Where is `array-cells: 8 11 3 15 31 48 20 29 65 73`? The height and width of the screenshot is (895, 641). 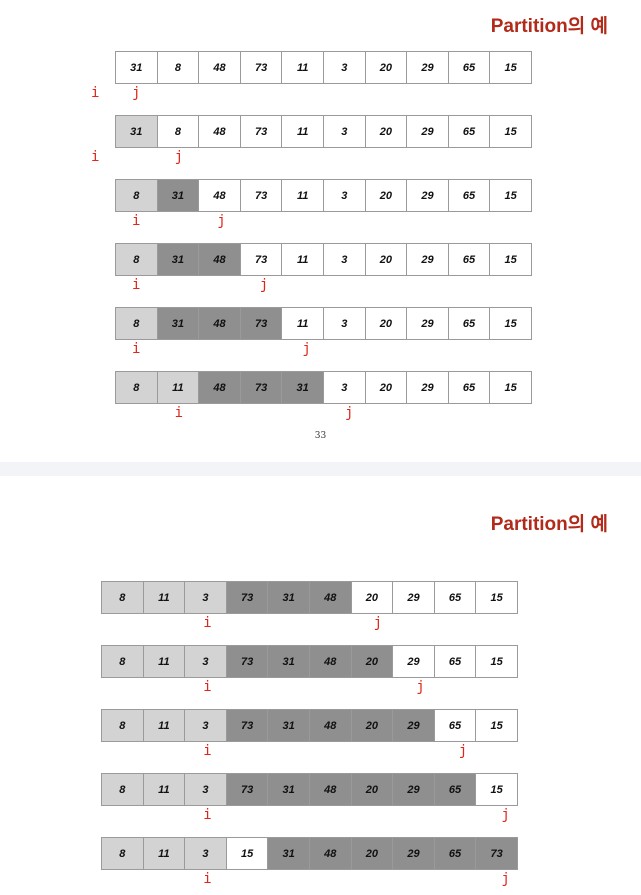
array-cells: 8 11 3 15 31 48 20 29 65 73 is located at coordinates (309, 853).